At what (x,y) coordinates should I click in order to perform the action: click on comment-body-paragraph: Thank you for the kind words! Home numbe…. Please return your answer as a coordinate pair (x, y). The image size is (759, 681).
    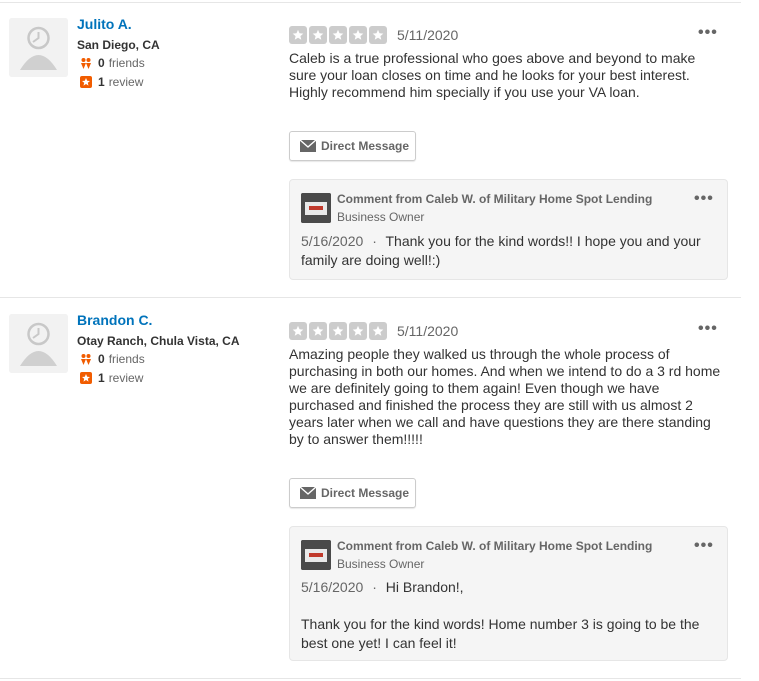
    Looking at the image, I should click on (500, 633).